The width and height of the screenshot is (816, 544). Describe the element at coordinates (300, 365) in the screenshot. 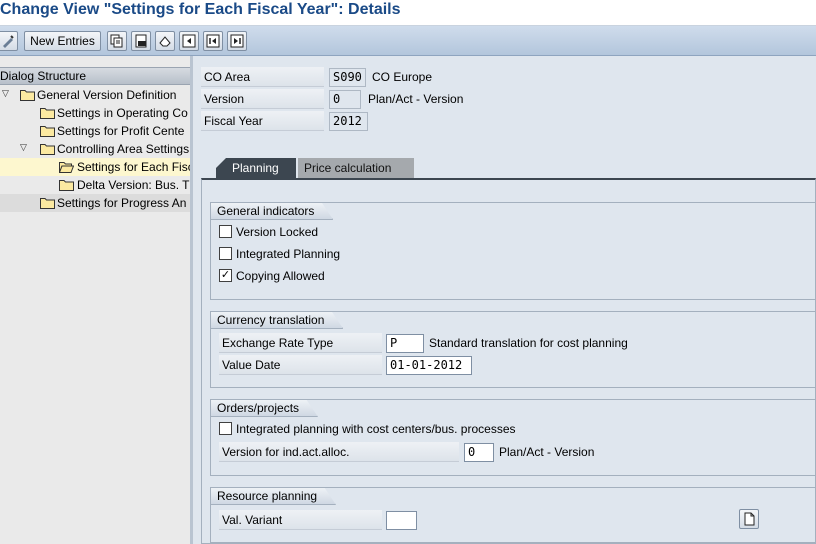

I see `value-date-label: Value Date` at that location.